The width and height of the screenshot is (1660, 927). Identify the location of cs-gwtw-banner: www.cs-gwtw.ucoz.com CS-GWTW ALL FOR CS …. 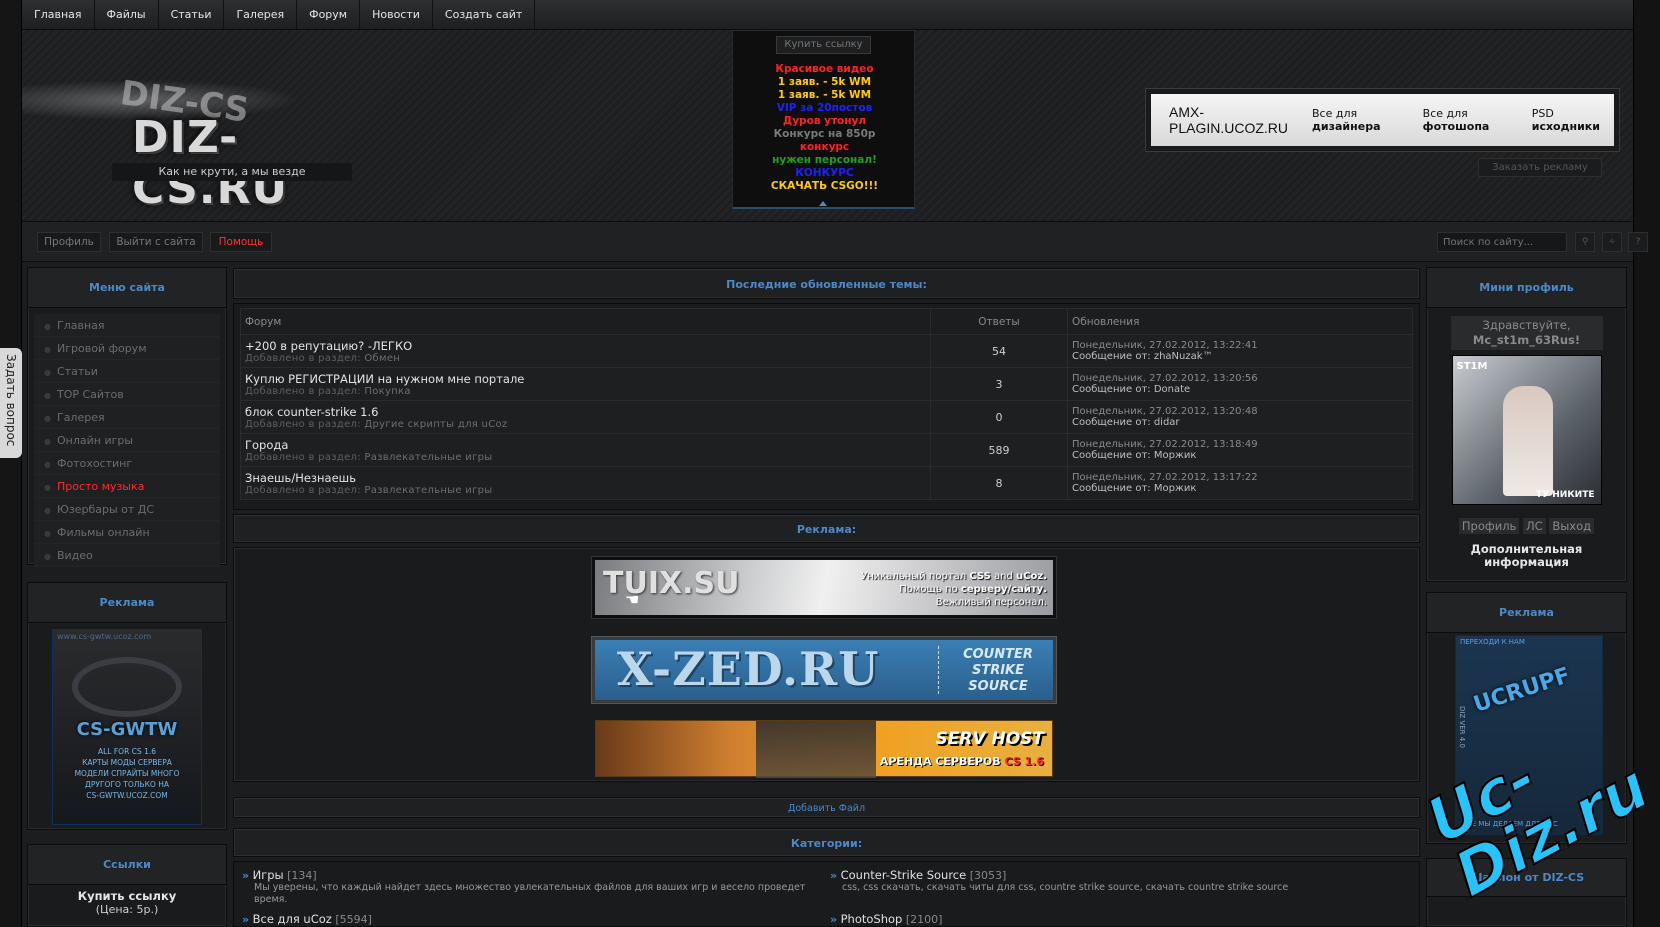
(127, 727).